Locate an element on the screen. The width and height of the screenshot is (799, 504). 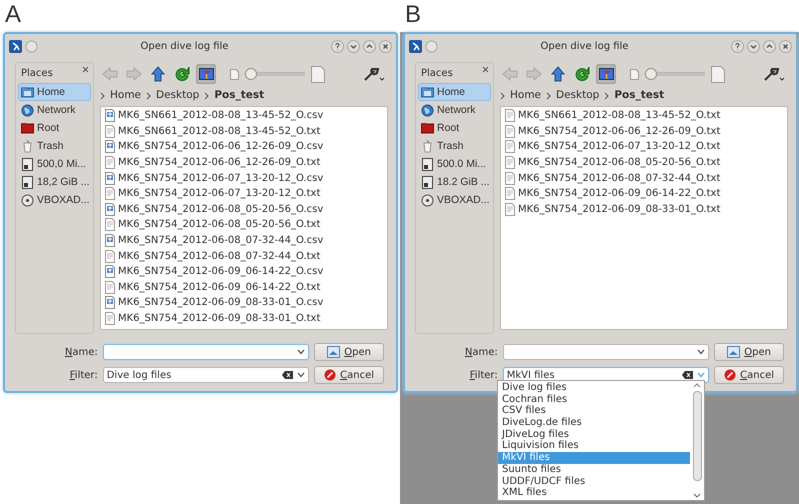
file-item: MK6_SN754_2012-06-08_07-32-44_O.csv is located at coordinates (221, 240).